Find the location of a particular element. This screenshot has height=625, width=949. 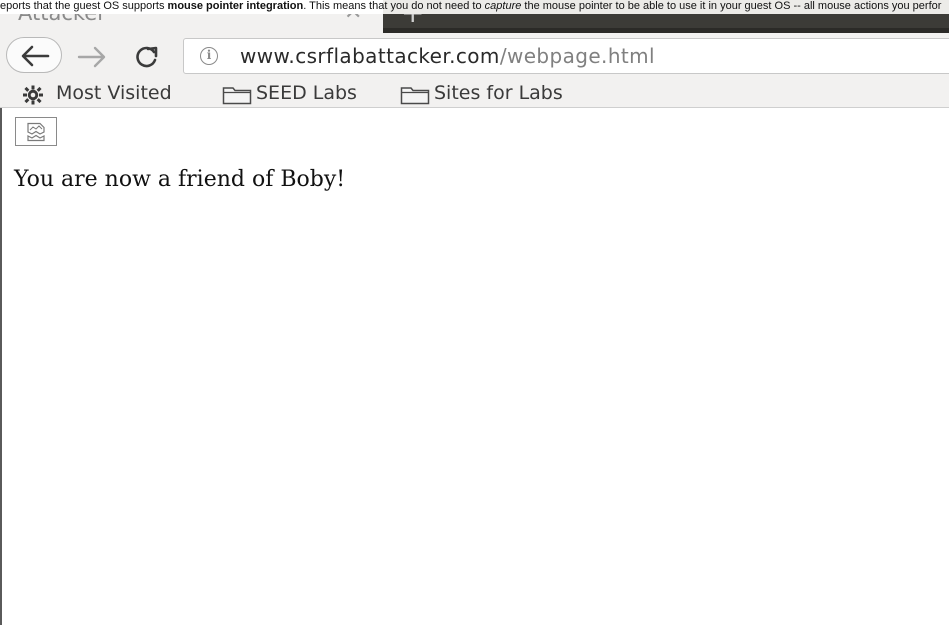

bookmark-label: Sites for Labs is located at coordinates (498, 93).